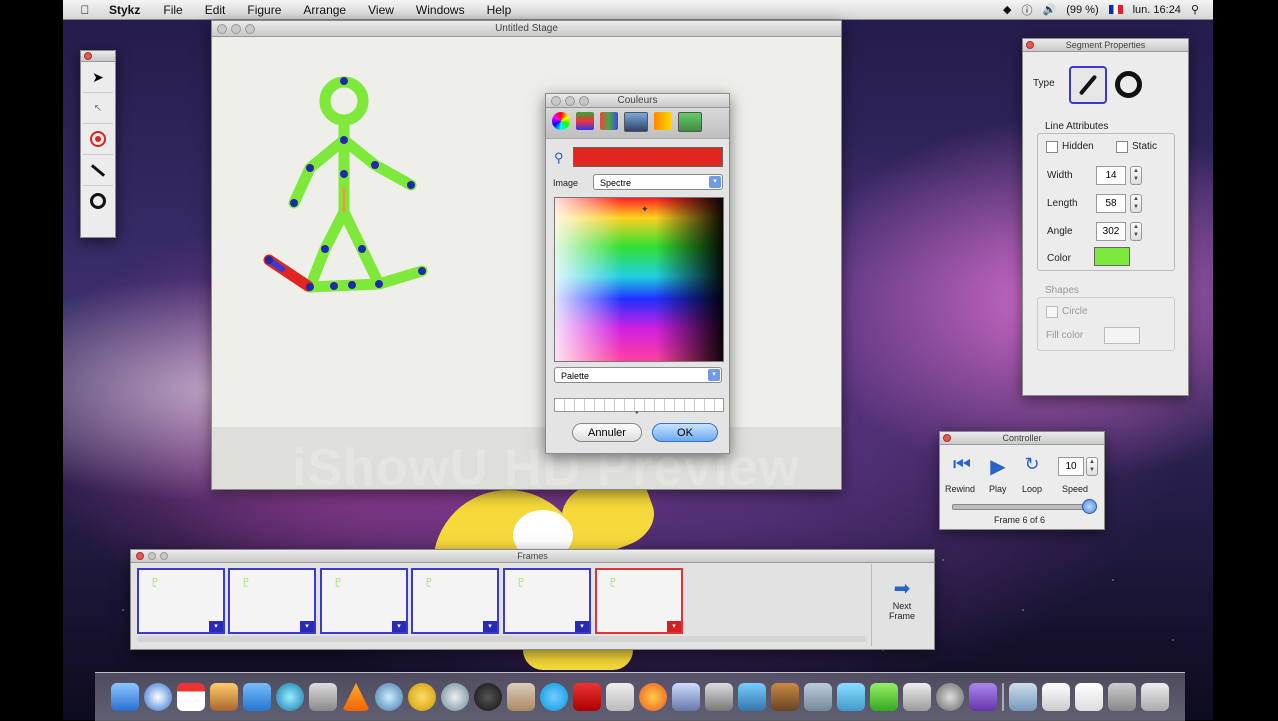 Image resolution: width=1278 pixels, height=721 pixels. I want to click on rewind-button: ⏮, so click(962, 465).